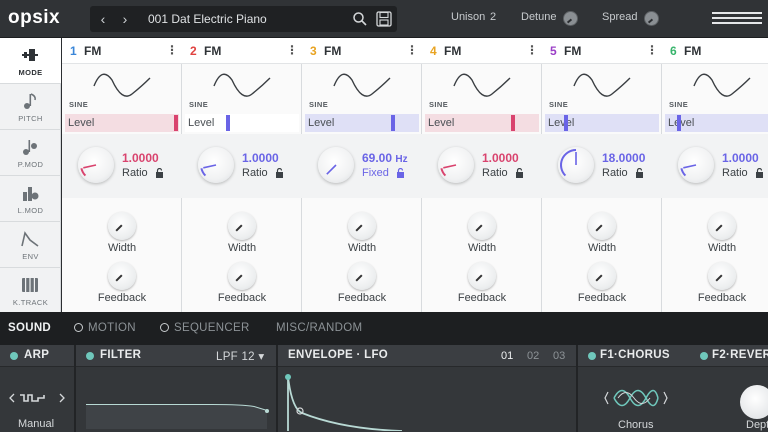 The height and width of the screenshot is (432, 768). What do you see at coordinates (559, 356) in the screenshot?
I see `envelope-tab-03: 03` at bounding box center [559, 356].